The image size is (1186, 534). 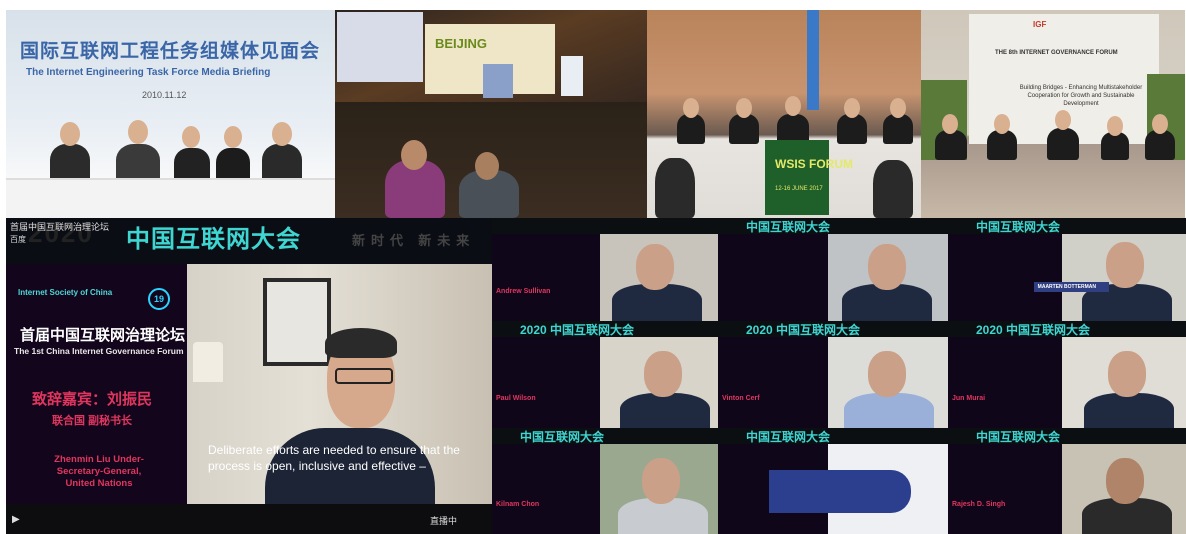 What do you see at coordinates (361, 343) in the screenshot?
I see `speaker-hair` at bounding box center [361, 343].